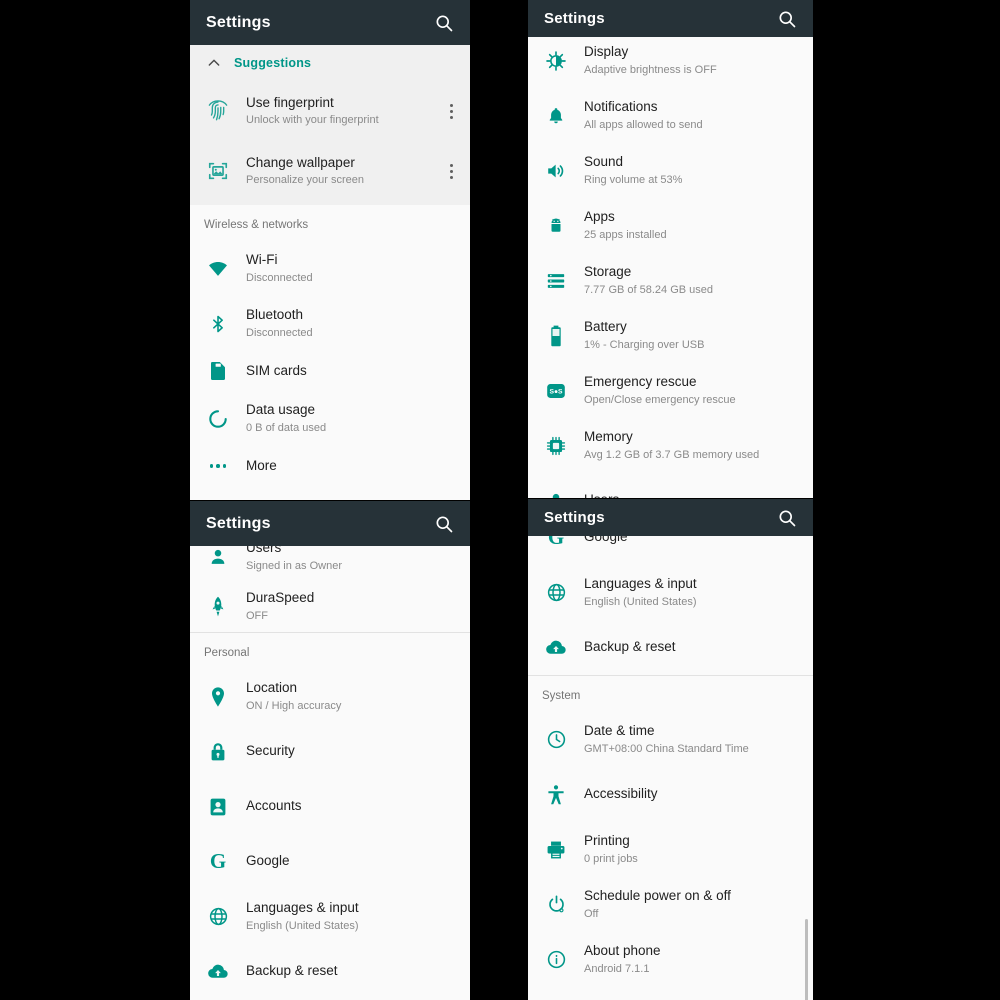 This screenshot has width=1000, height=1000. Describe the element at coordinates (330, 650) in the screenshot. I see `section-header-personal: Personal` at that location.